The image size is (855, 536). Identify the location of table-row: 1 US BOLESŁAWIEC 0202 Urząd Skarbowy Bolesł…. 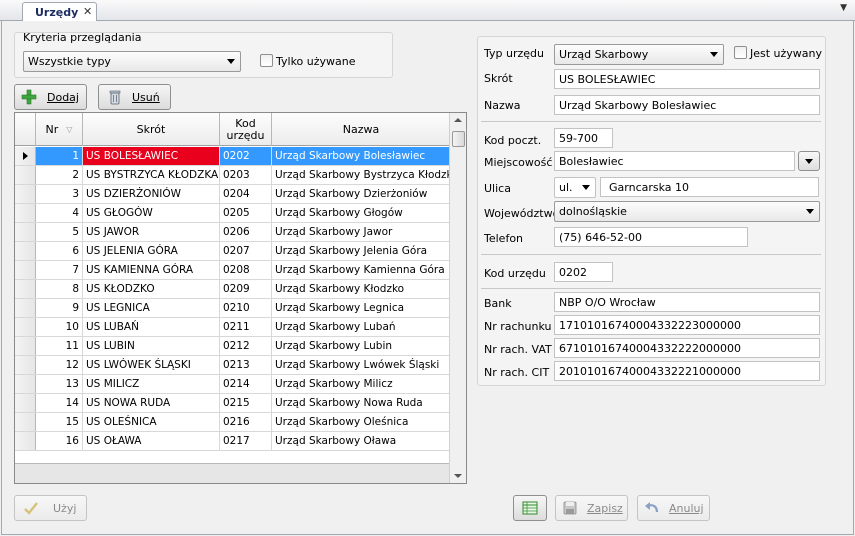
(232, 156).